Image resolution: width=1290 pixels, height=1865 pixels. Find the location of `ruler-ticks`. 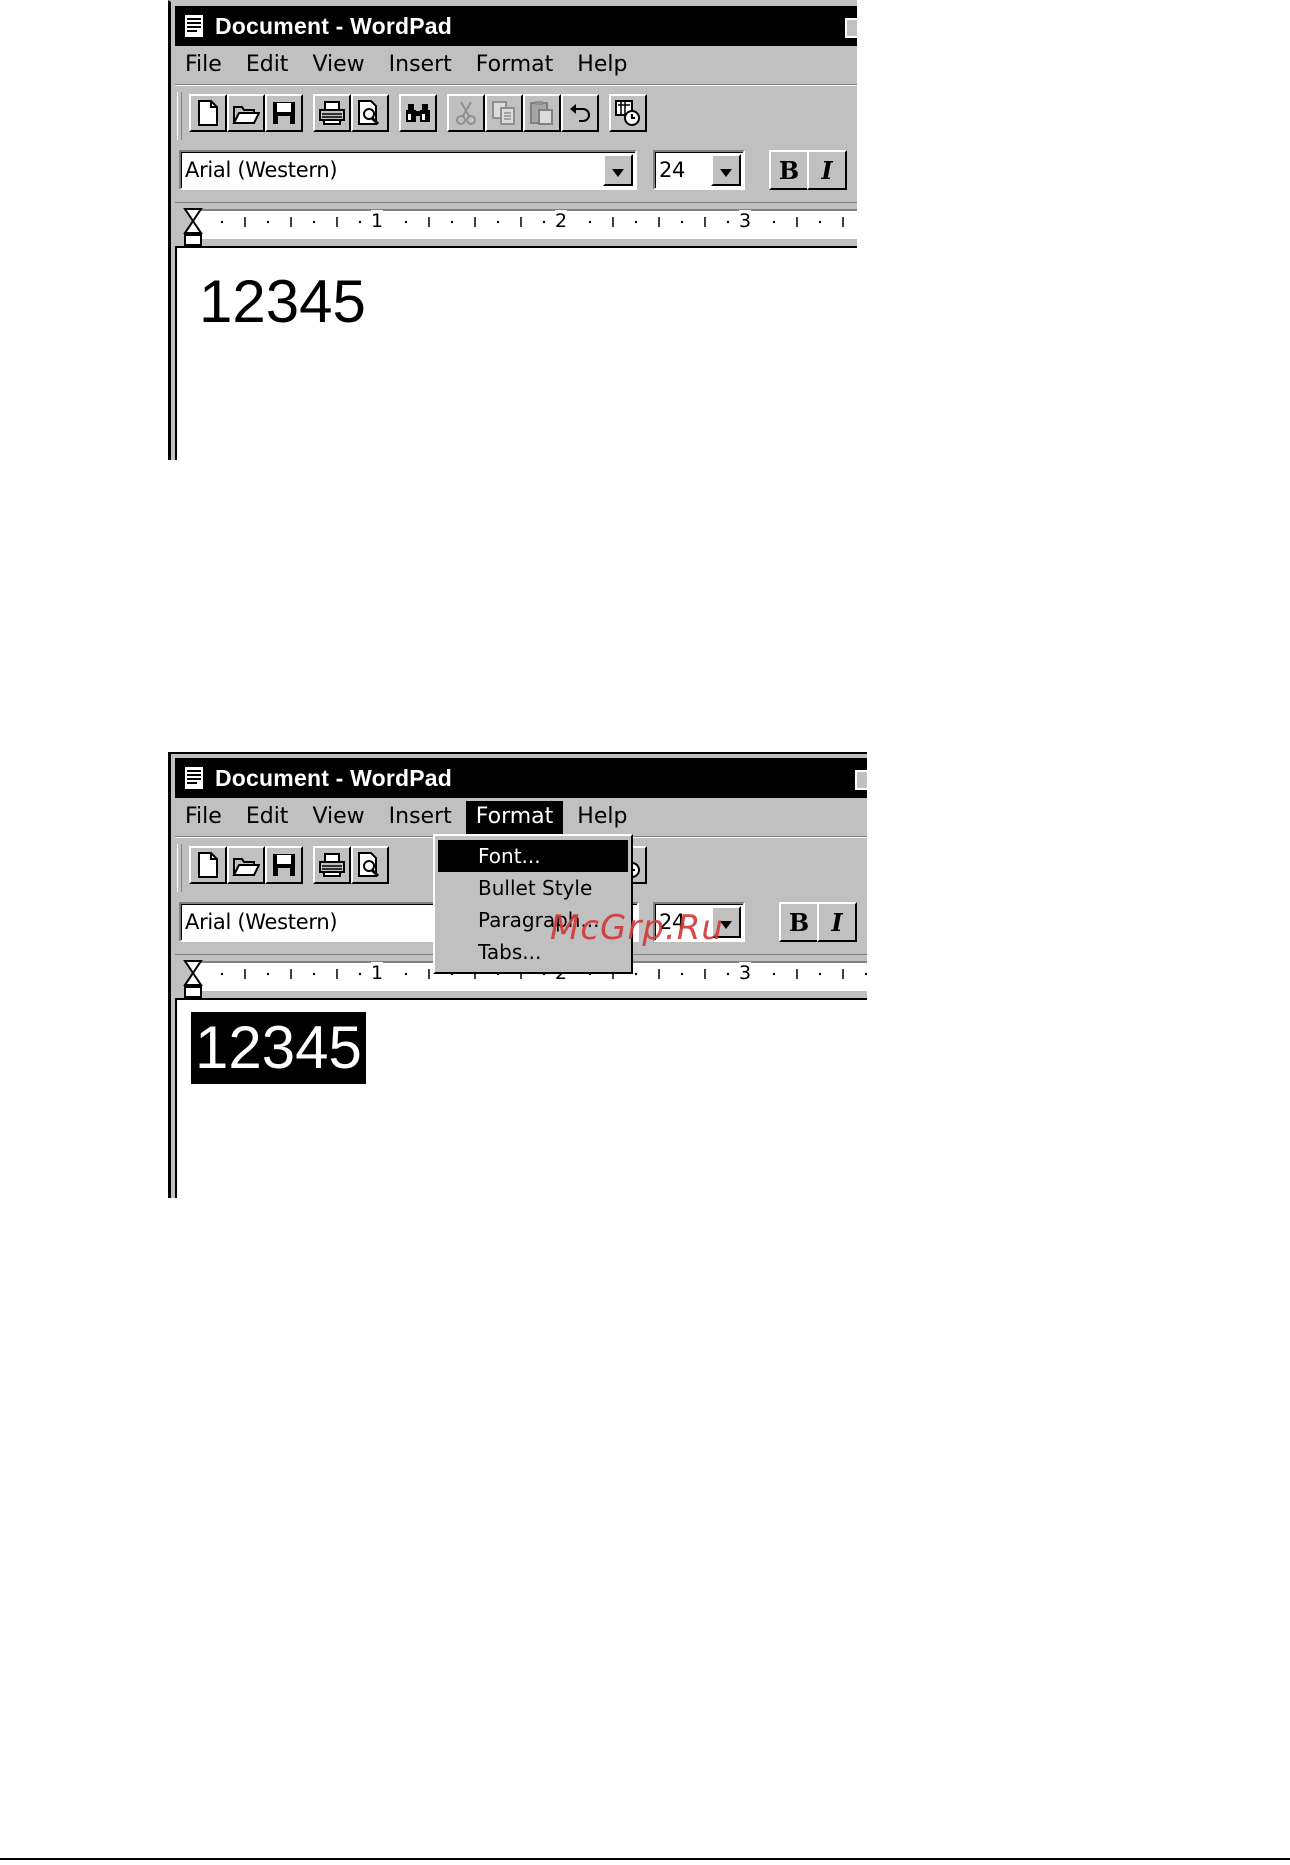

ruler-ticks is located at coordinates (532, 222).